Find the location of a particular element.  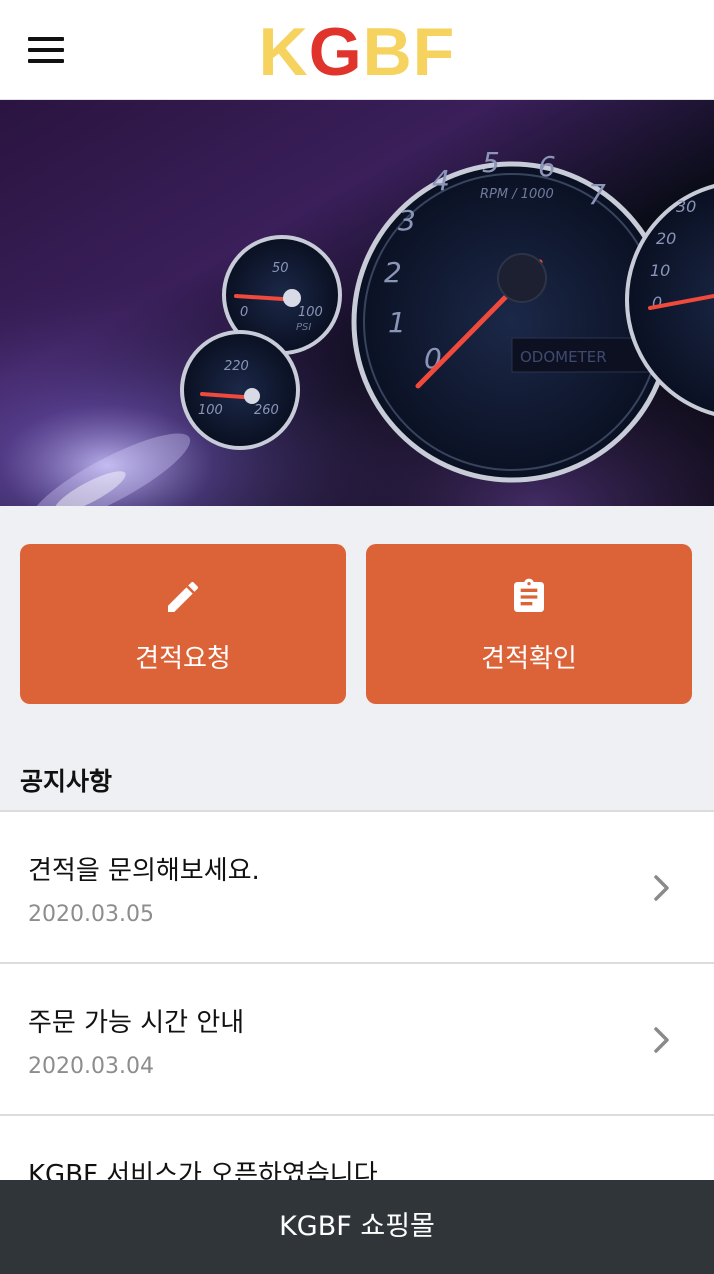

tach-tick-5: 5 is located at coordinates (491, 162).